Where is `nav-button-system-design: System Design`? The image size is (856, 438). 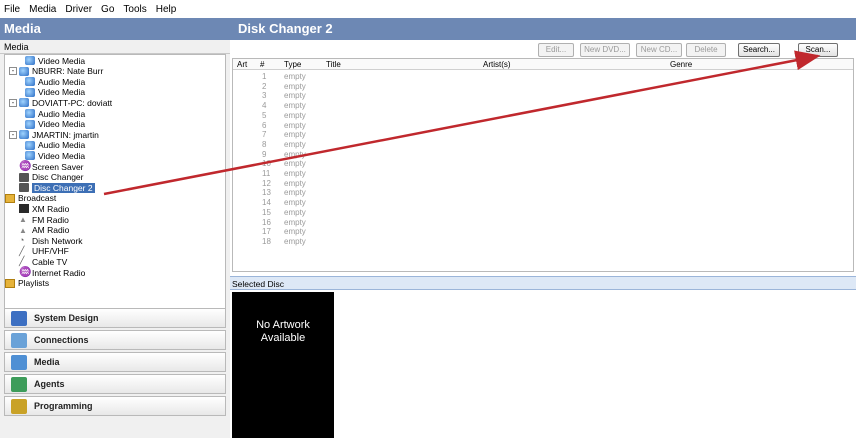
nav-button-system-design: System Design is located at coordinates (115, 318).